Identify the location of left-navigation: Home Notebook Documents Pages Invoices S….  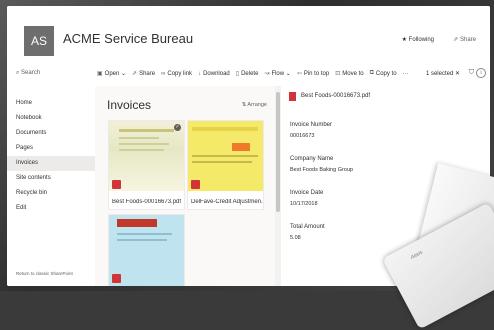
(51, 186).